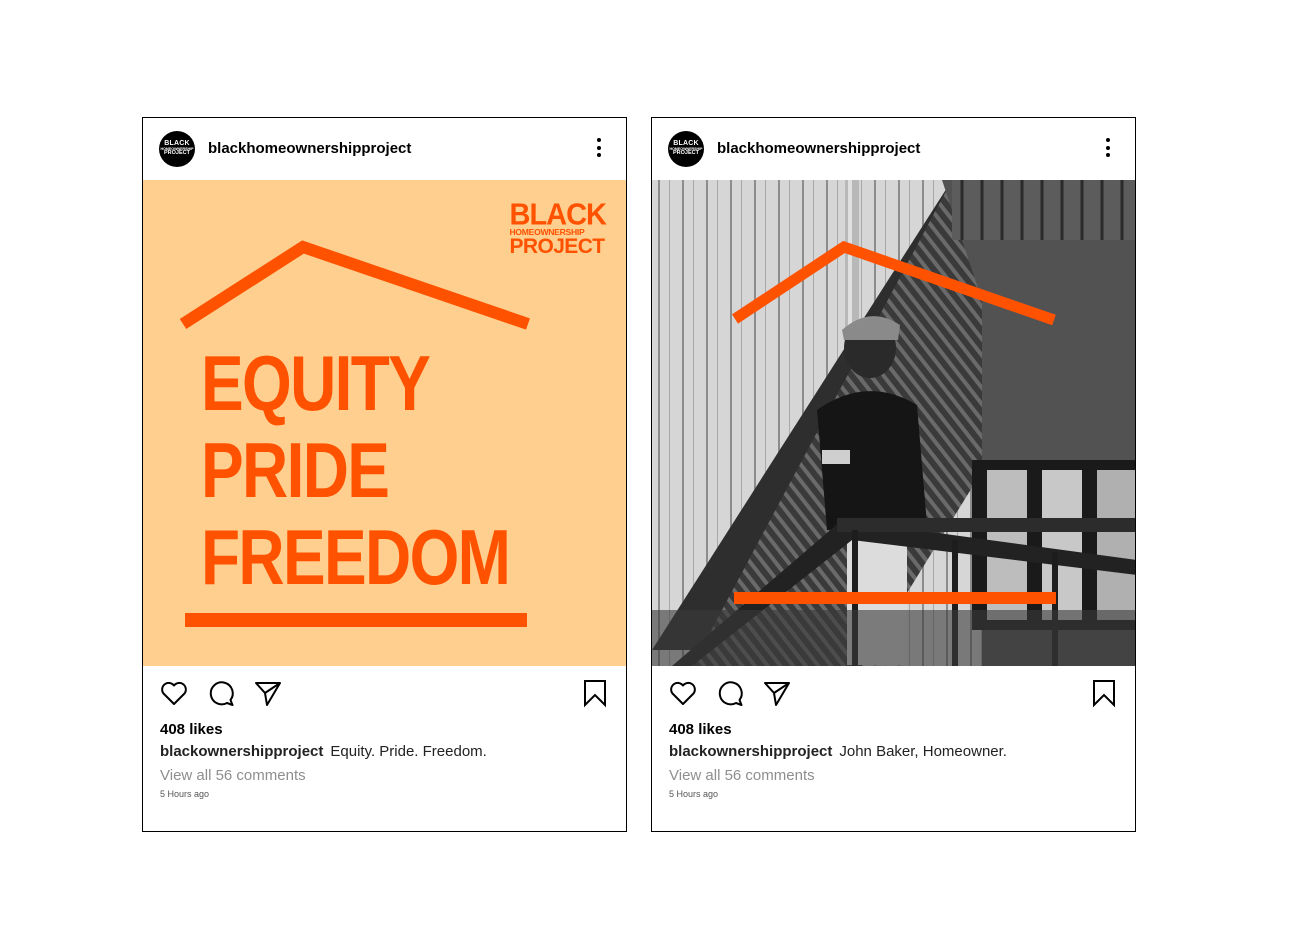 This screenshot has height=950, width=1300. Describe the element at coordinates (356, 557) in the screenshot. I see `headline-line: FREEDOM` at that location.